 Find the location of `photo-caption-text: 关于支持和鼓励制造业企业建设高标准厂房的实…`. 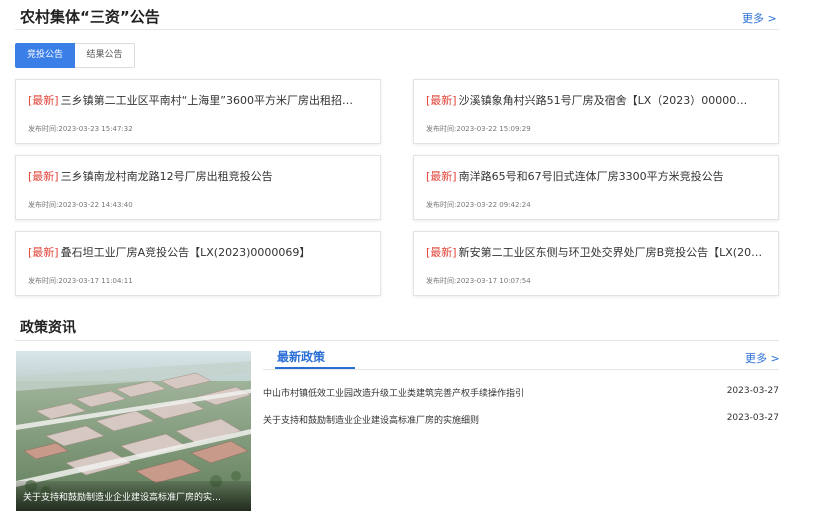

photo-caption-text: 关于支持和鼓励制造业企业建设高标准厂房的实… is located at coordinates (122, 498).